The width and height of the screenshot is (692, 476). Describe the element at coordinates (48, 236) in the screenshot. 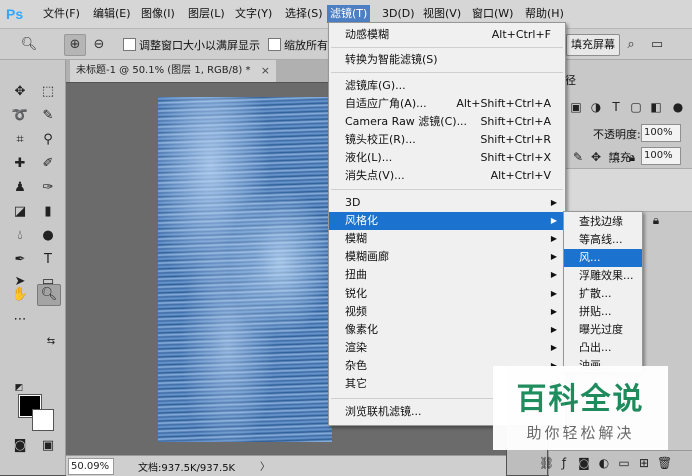

I see `dodge-tool-icon: ●` at that location.